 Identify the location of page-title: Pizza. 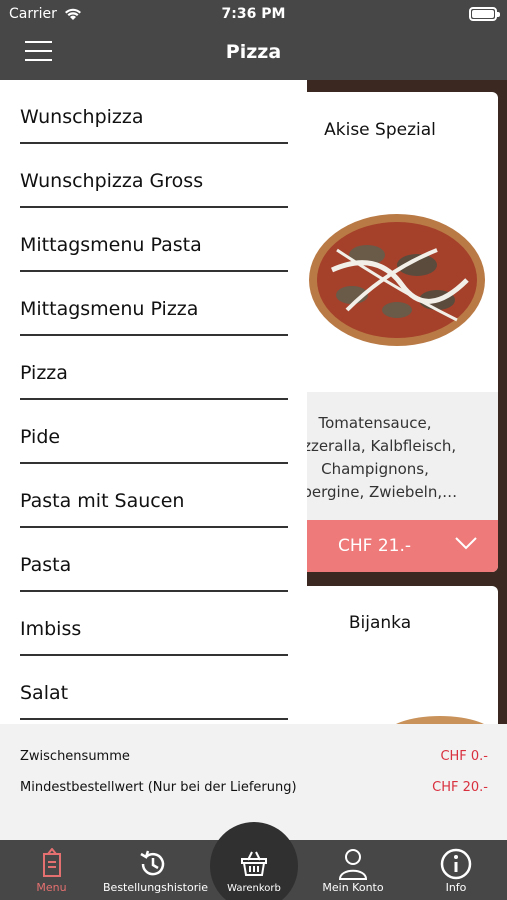
(253, 52).